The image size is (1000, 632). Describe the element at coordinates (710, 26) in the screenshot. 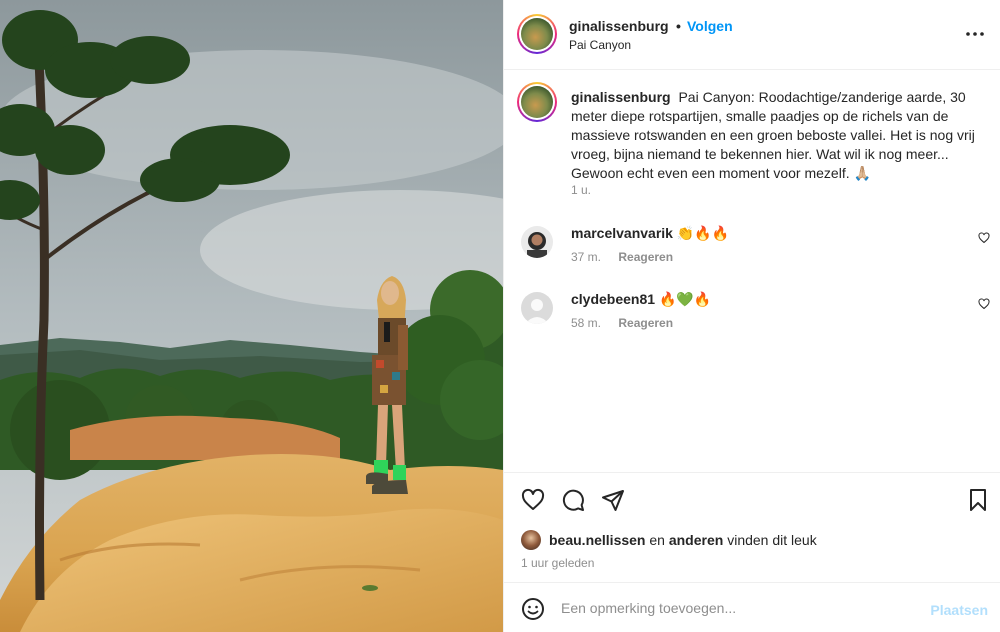

I see `follow-button: Volgen` at that location.